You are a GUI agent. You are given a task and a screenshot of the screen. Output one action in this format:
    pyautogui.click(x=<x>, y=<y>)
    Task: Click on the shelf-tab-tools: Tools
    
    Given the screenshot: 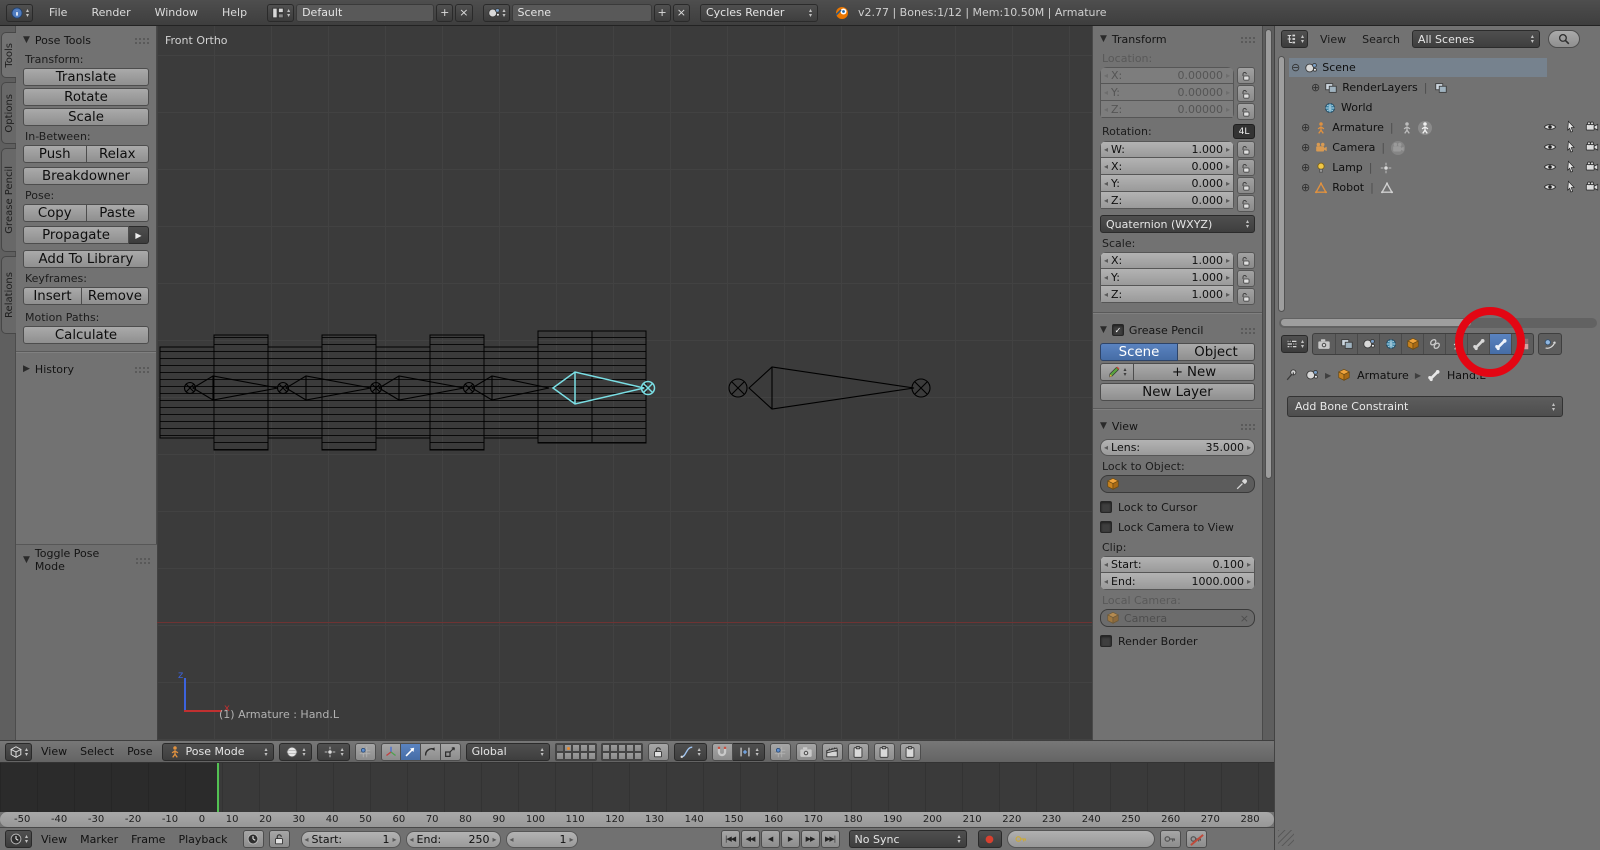 What is the action you would take?
    pyautogui.click(x=8, y=55)
    